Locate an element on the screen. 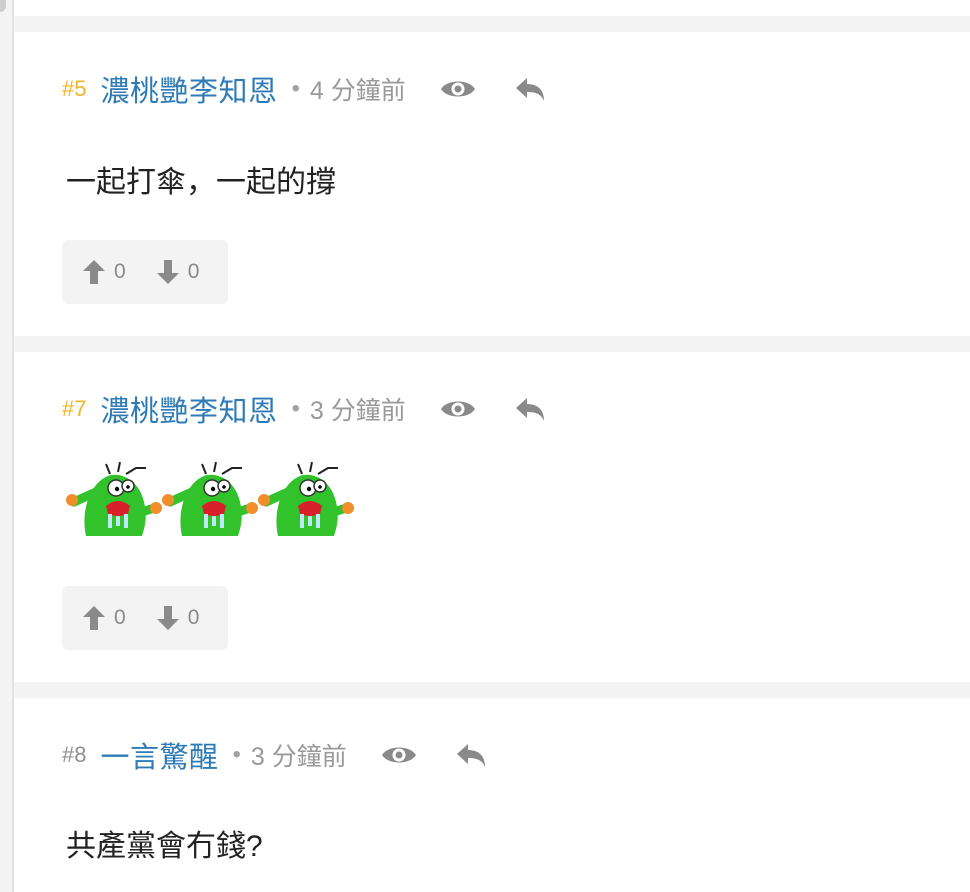 This screenshot has height=892, width=970. sticker-row is located at coordinates (210, 499).